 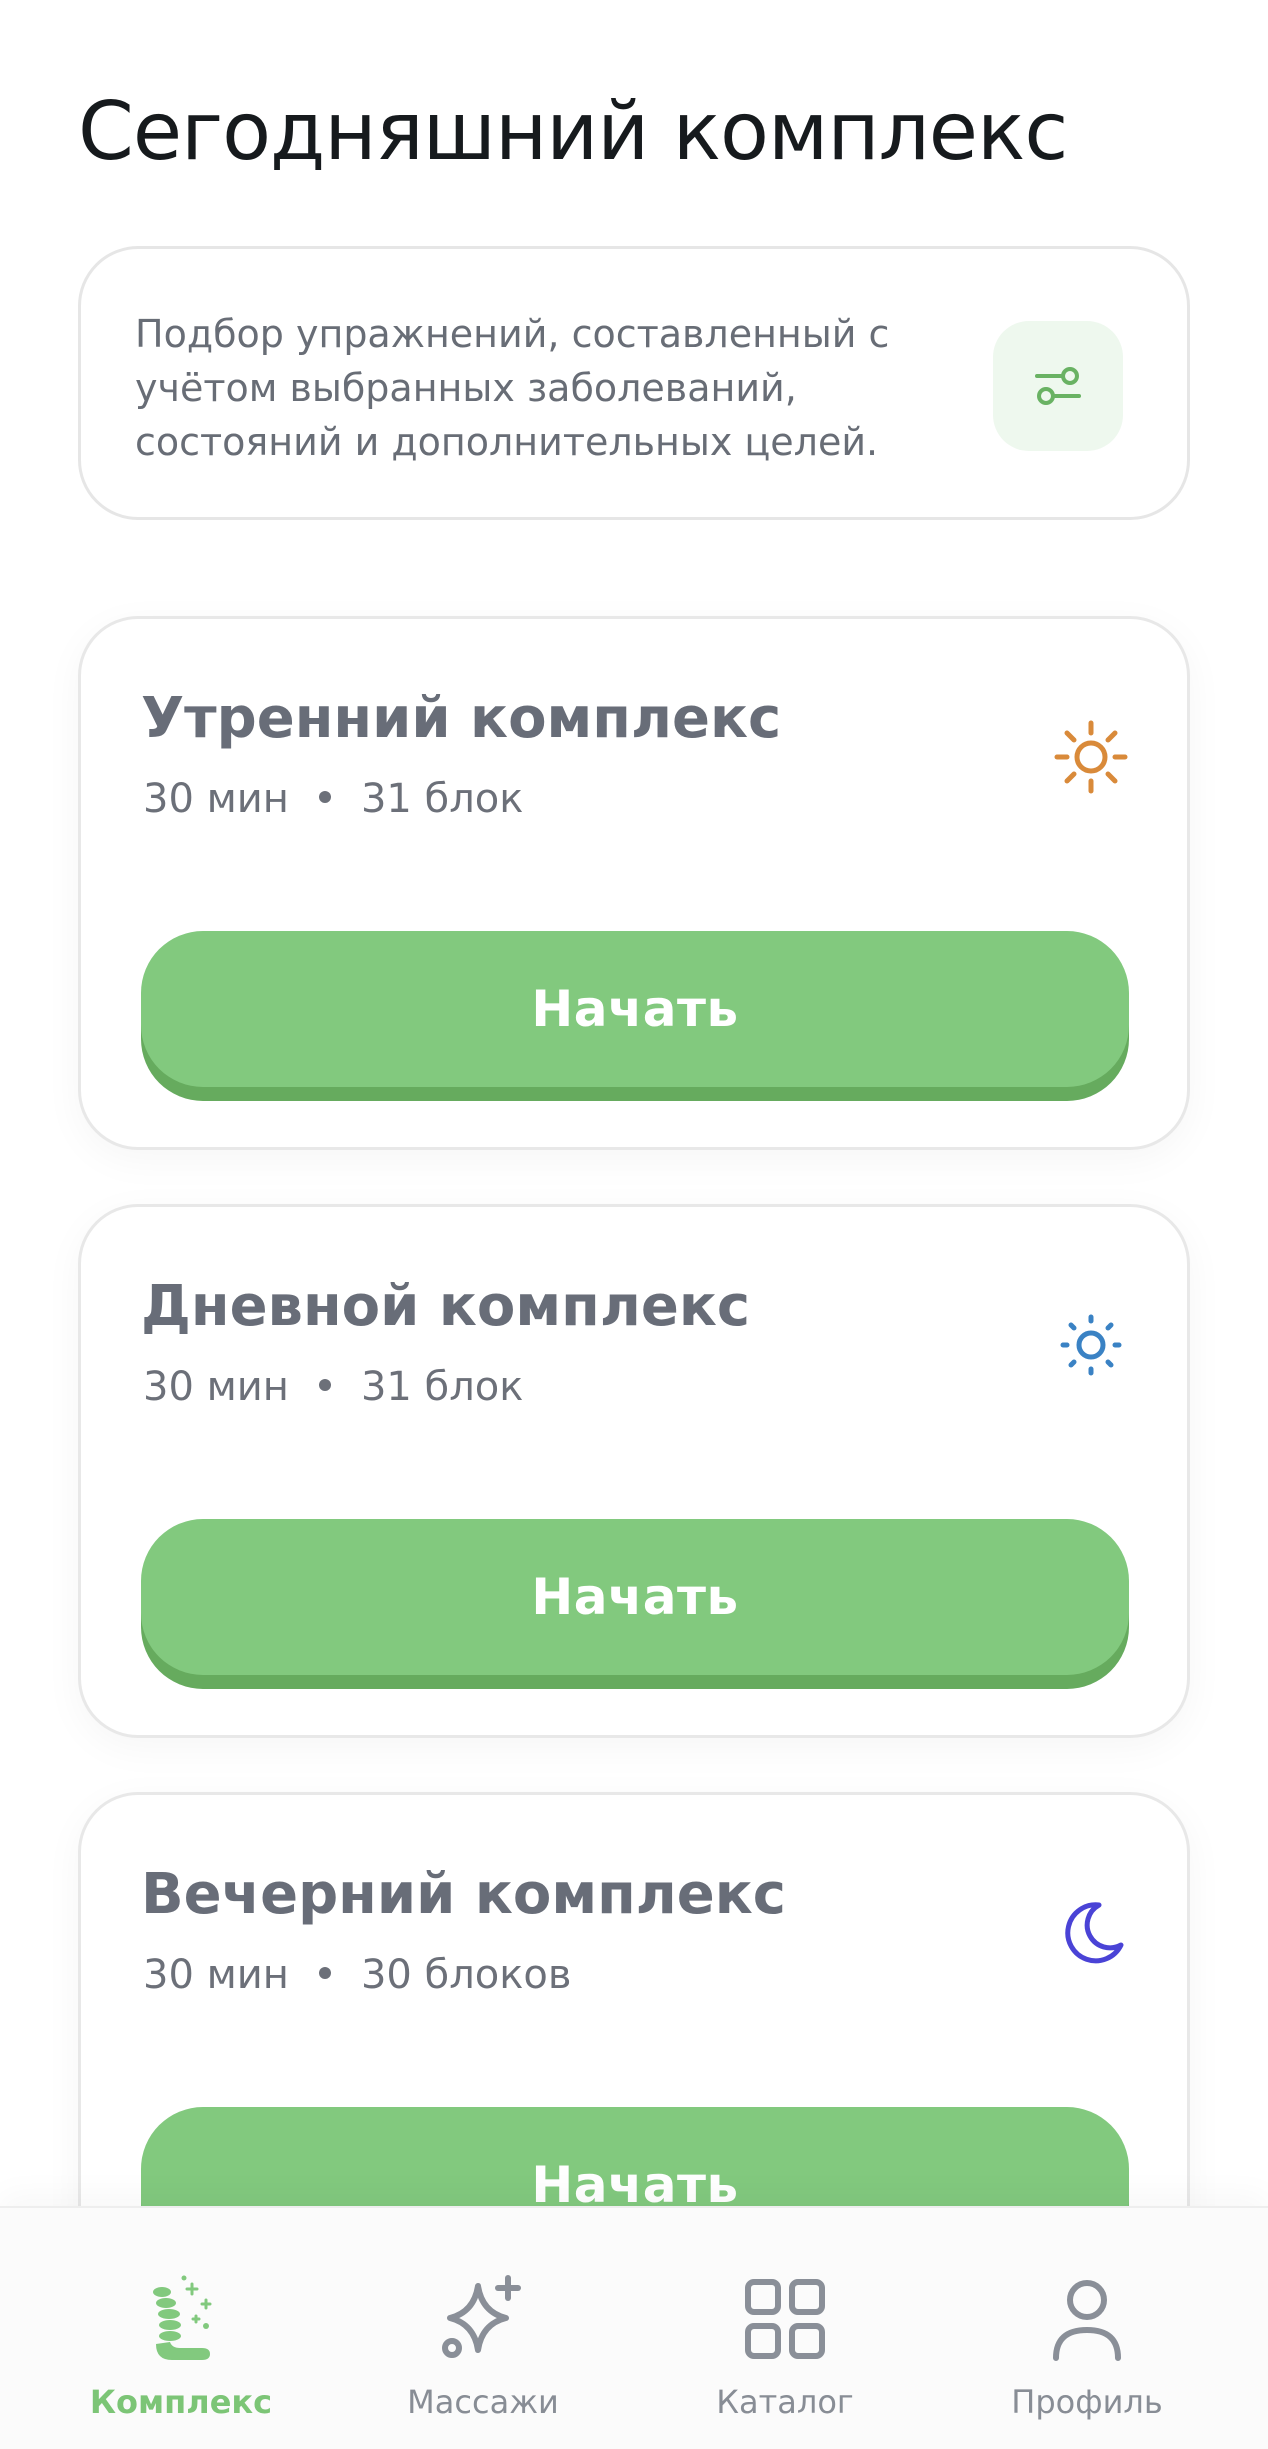 What do you see at coordinates (181, 2402) in the screenshot?
I see `nav-label: Комплекс` at bounding box center [181, 2402].